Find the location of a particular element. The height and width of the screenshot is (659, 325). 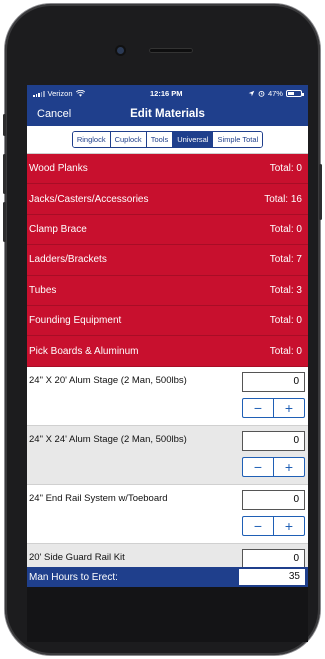

mute-switch is located at coordinates (4, 125).